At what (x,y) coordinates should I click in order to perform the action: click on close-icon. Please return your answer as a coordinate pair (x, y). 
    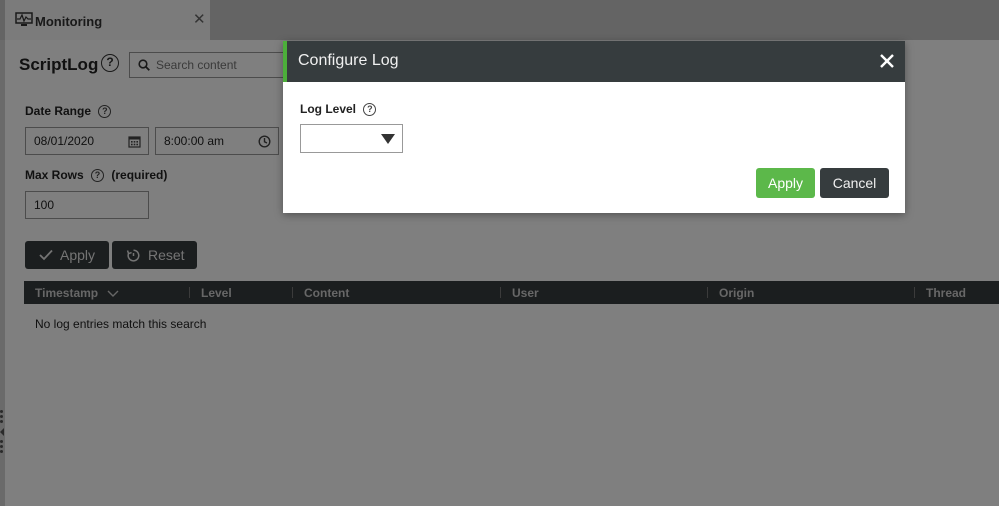
    Looking at the image, I should click on (887, 61).